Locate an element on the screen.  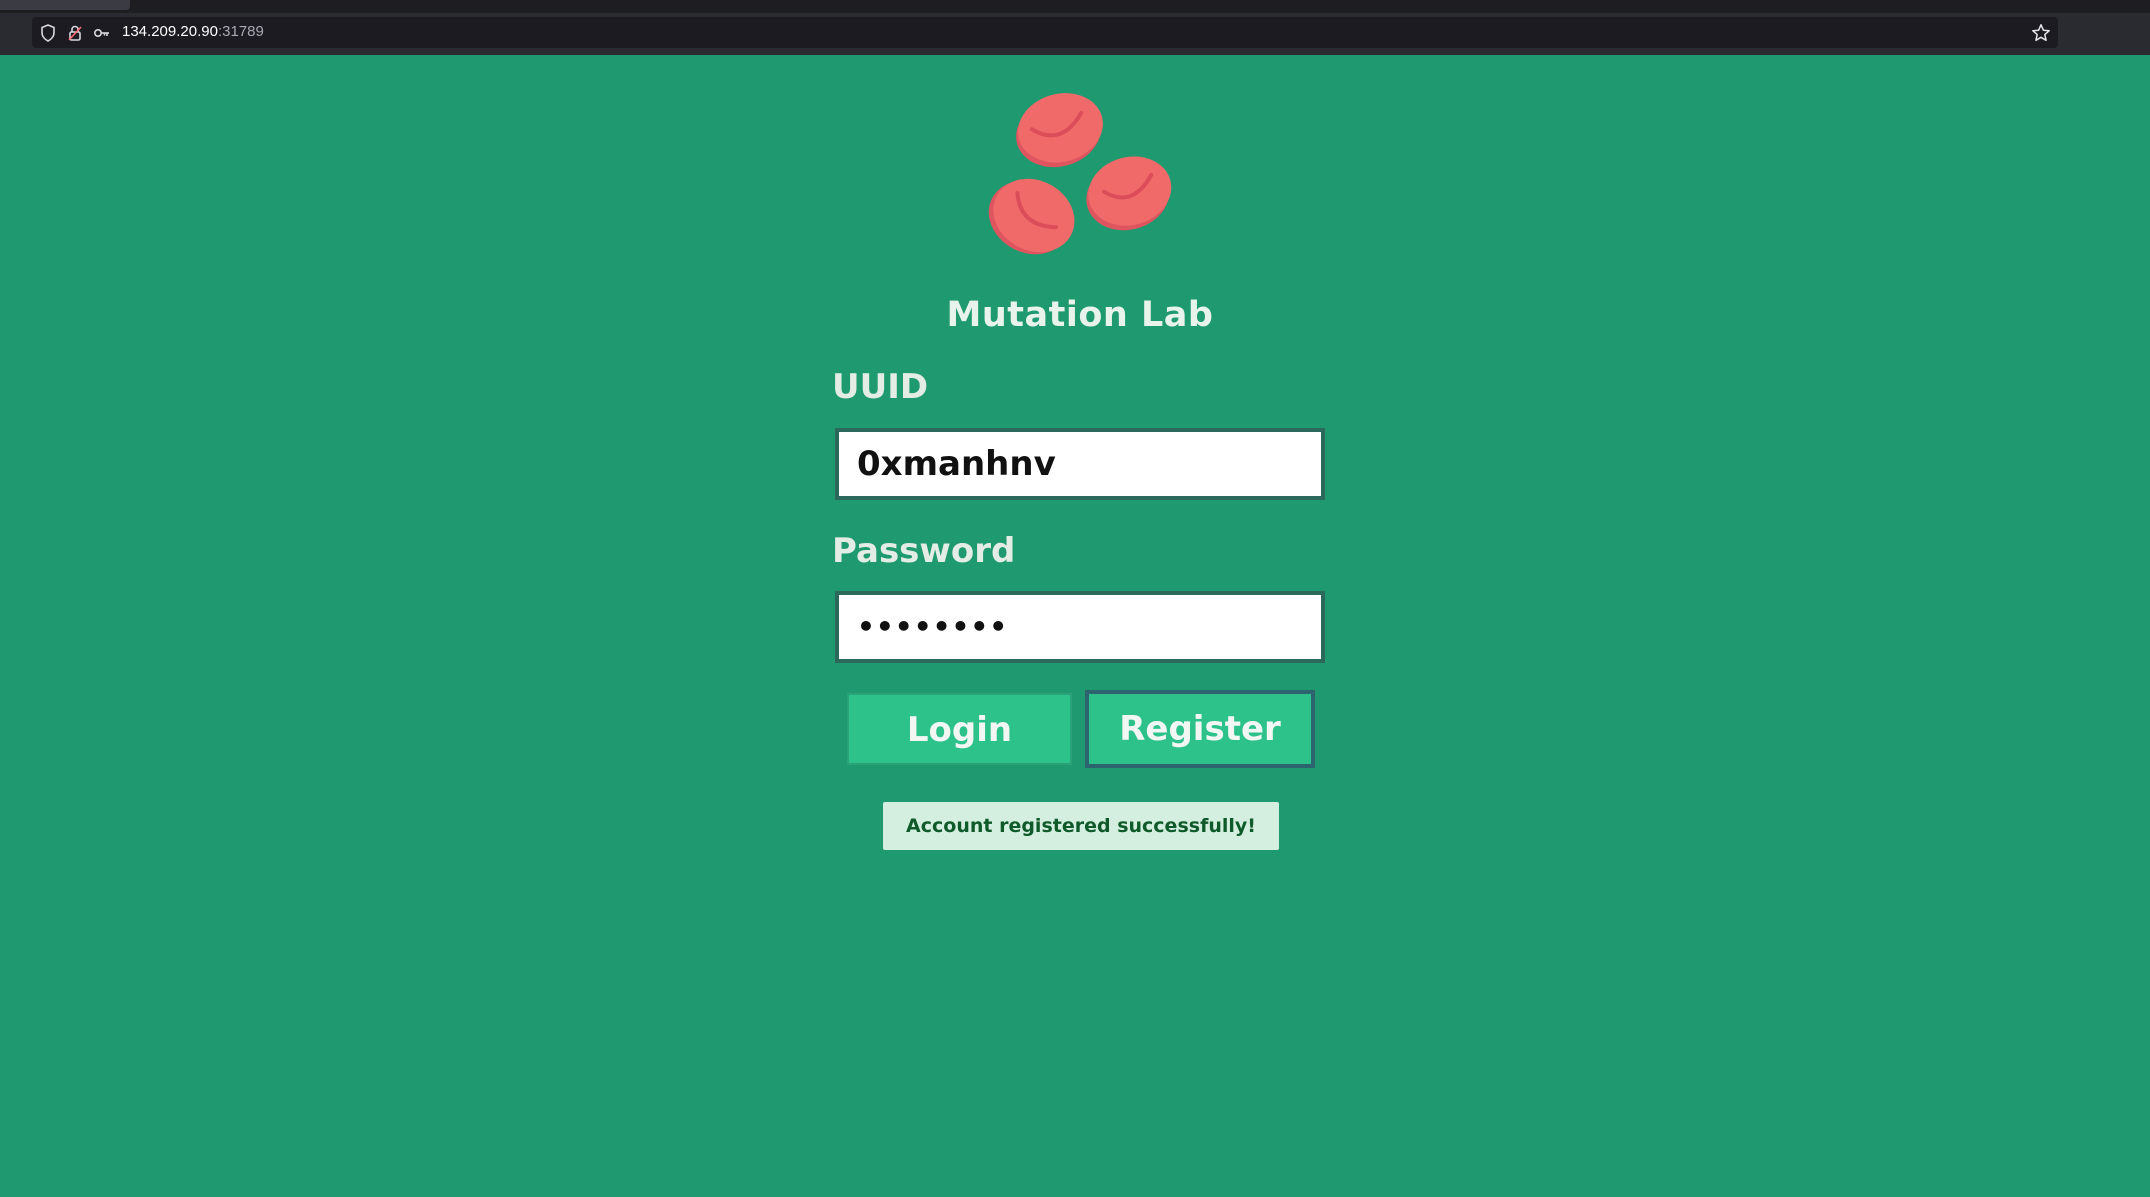
success-message: Account registered successfully! is located at coordinates (1081, 826).